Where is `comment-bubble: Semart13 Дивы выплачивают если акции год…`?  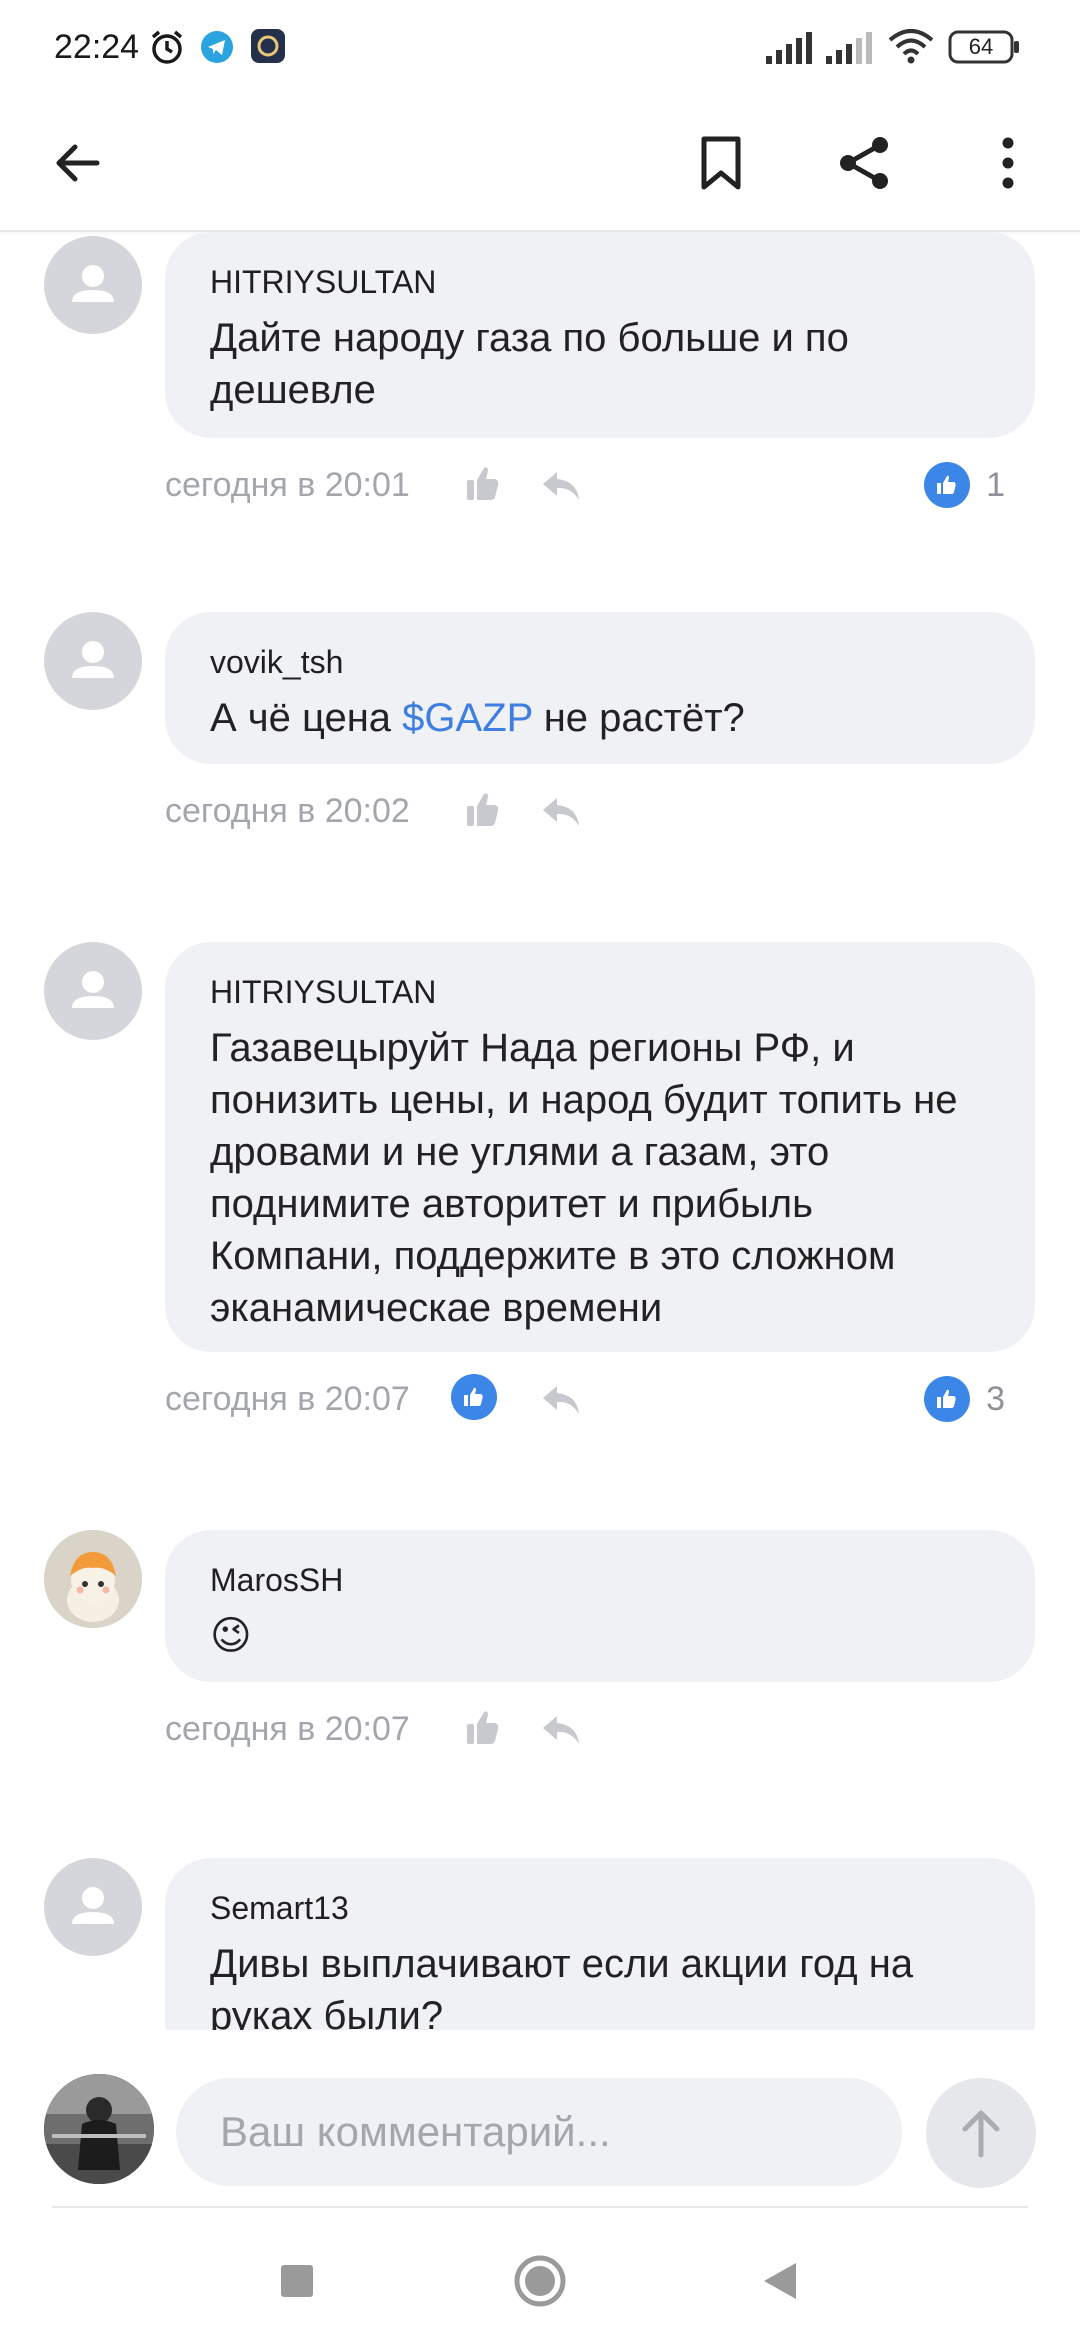 comment-bubble: Semart13 Дивы выплачивают если акции год… is located at coordinates (600, 1944).